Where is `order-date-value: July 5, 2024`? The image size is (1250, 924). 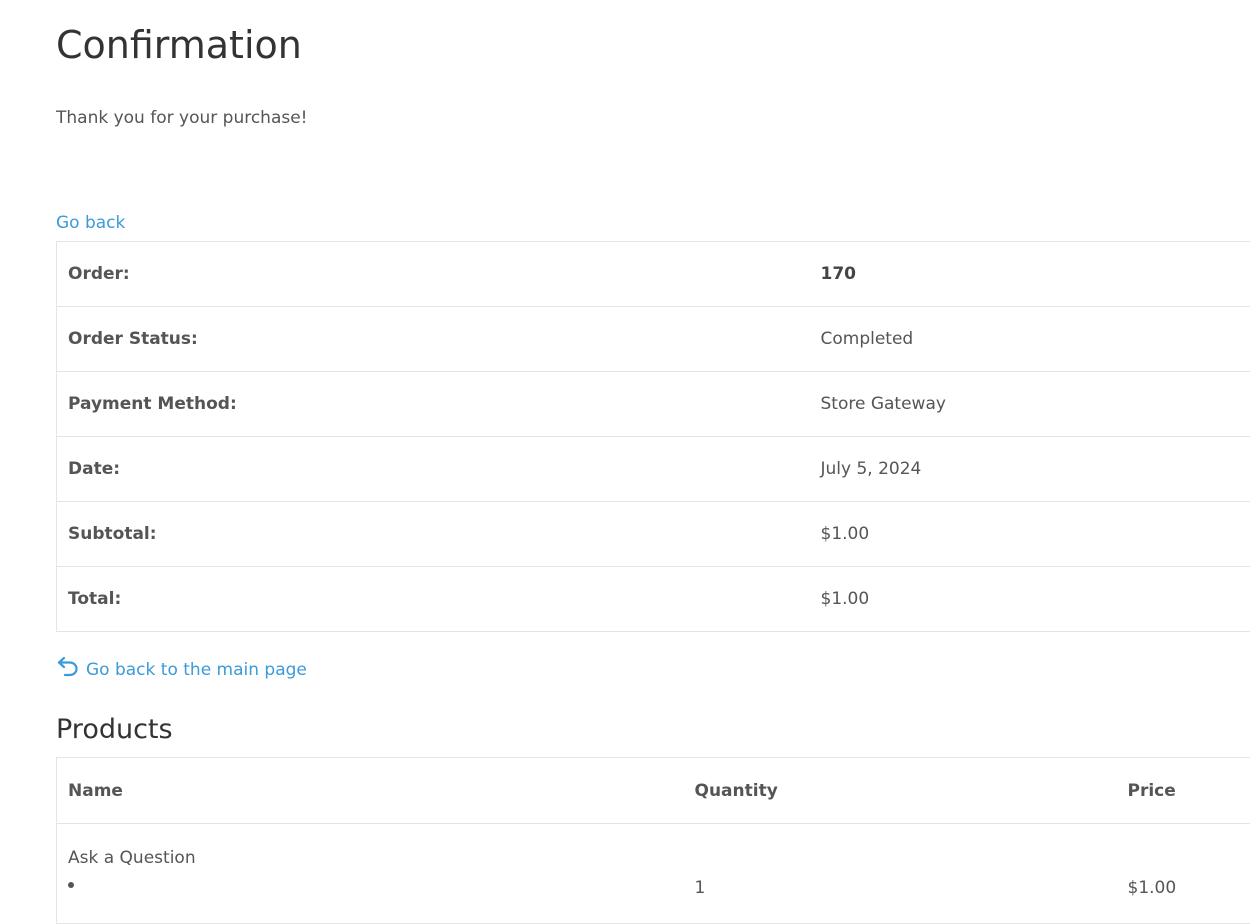 order-date-value: July 5, 2024 is located at coordinates (1030, 469).